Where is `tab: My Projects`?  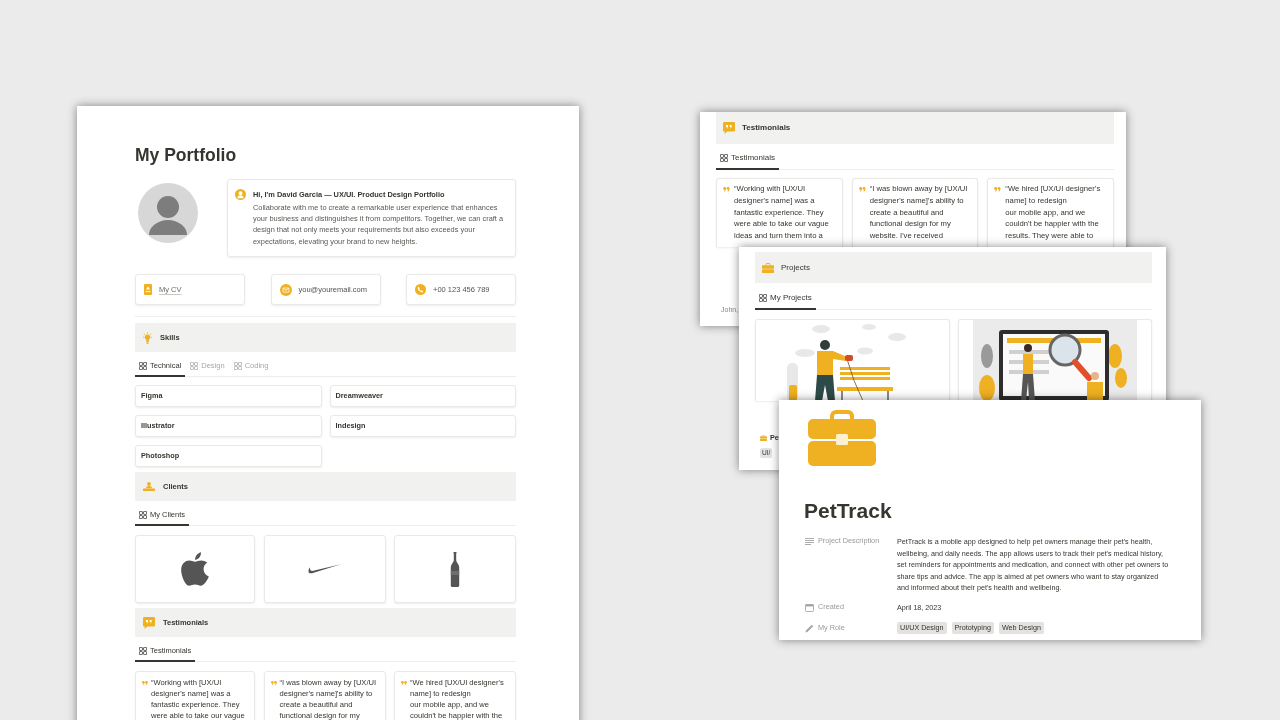 tab: My Projects is located at coordinates (785, 296).